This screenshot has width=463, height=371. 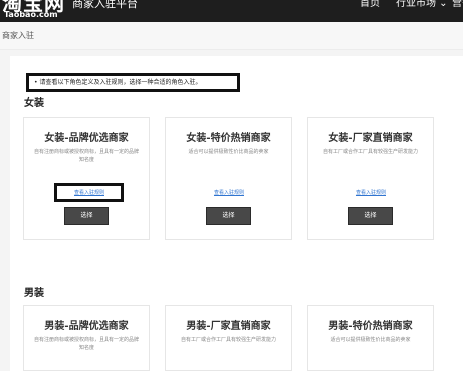 What do you see at coordinates (370, 326) in the screenshot?
I see `card-title: 男装-特价热销商家` at bounding box center [370, 326].